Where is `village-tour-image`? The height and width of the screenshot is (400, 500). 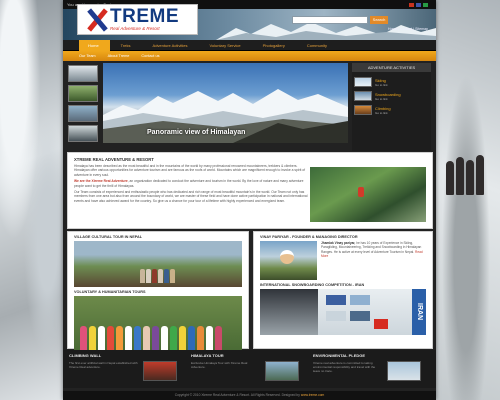
village-tour-image is located at coordinates (158, 264).